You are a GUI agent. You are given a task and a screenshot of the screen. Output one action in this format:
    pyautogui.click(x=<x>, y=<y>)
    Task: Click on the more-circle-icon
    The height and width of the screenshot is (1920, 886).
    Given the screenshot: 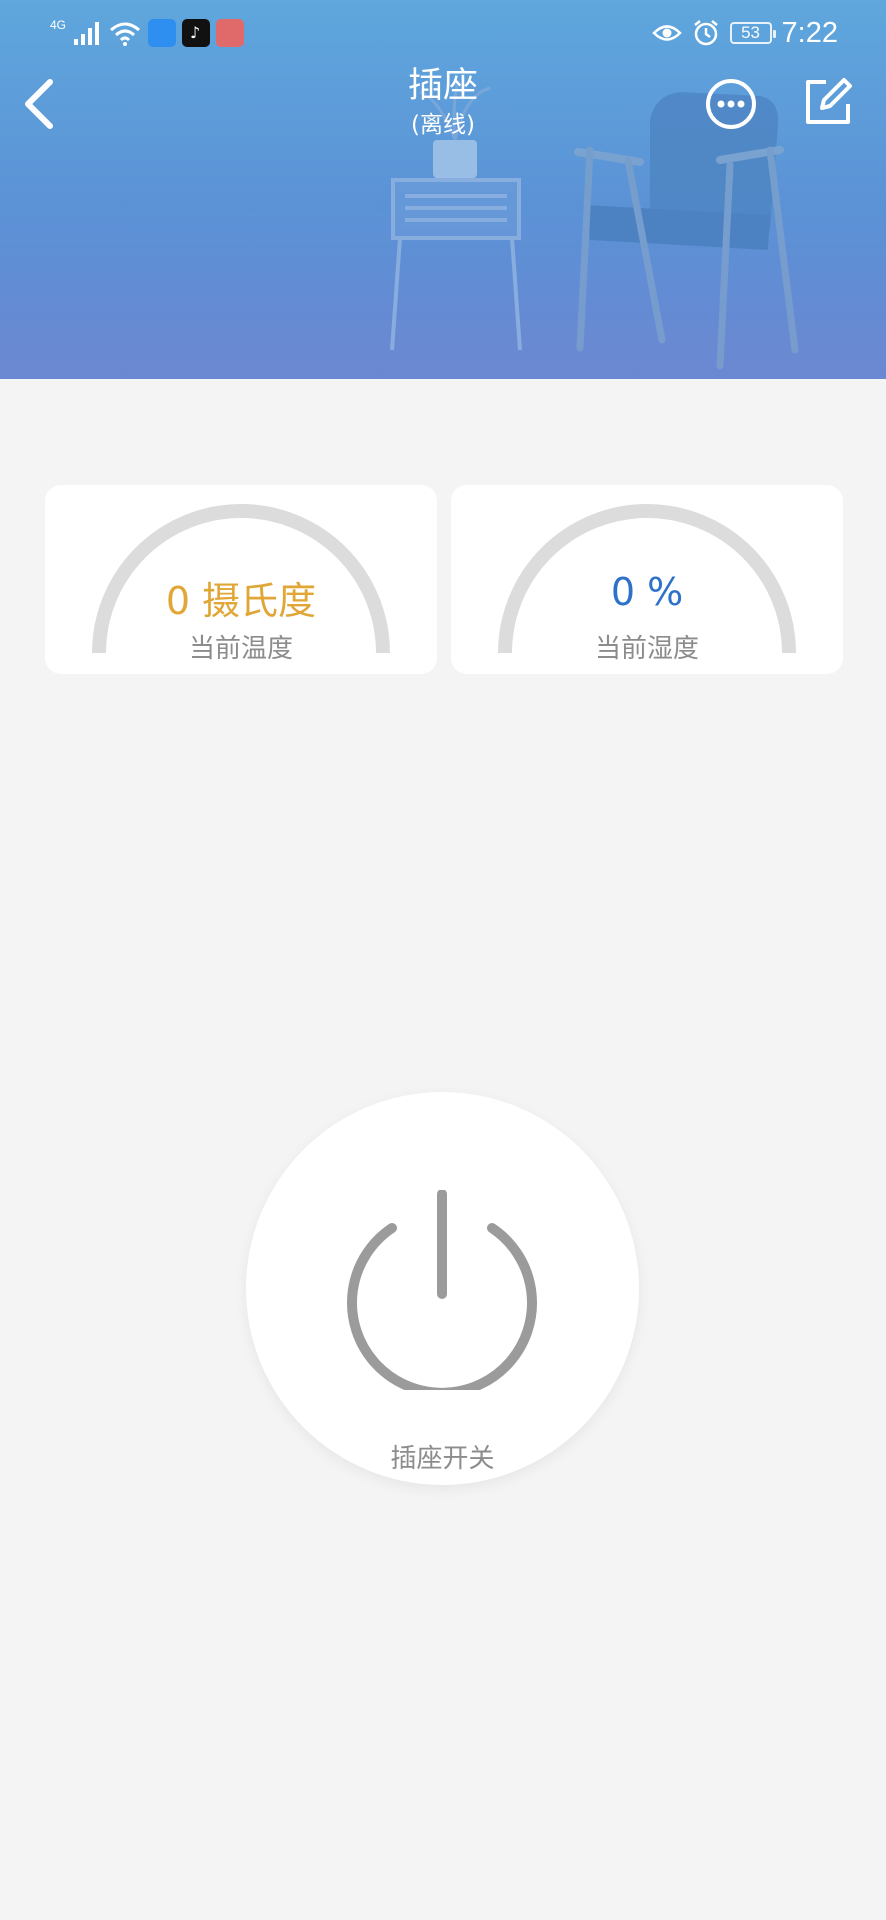 What is the action you would take?
    pyautogui.click(x=731, y=104)
    